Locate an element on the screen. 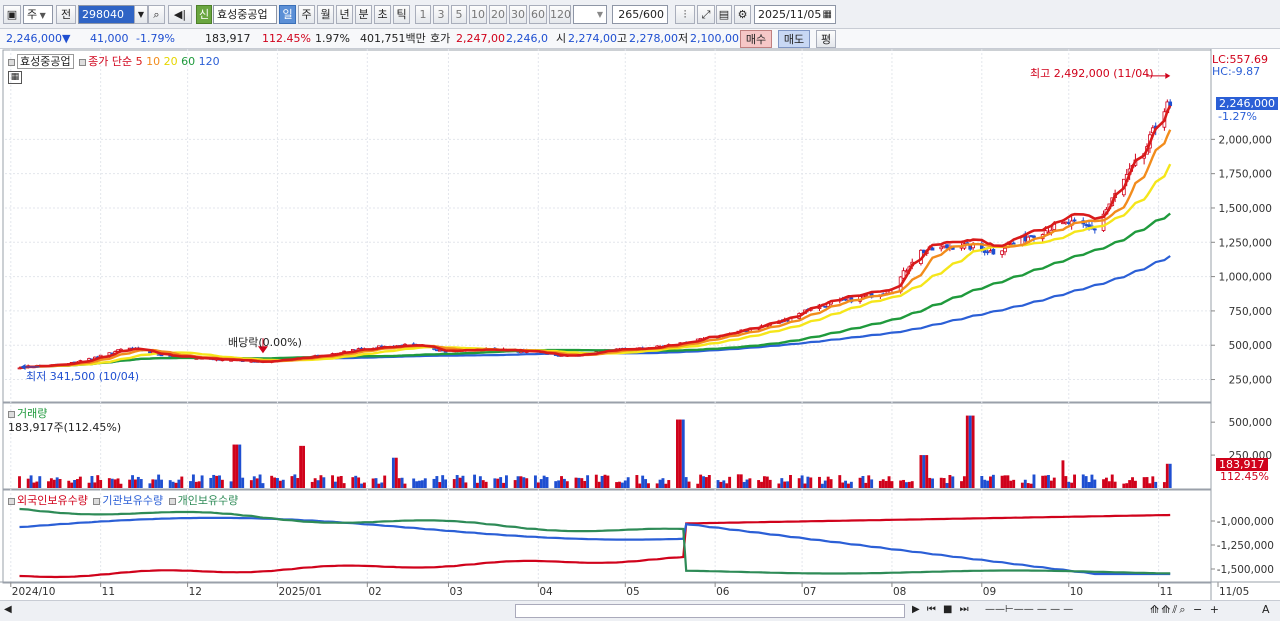 Image resolution: width=1280 pixels, height=621 pixels. new-badge: 신 is located at coordinates (204, 14).